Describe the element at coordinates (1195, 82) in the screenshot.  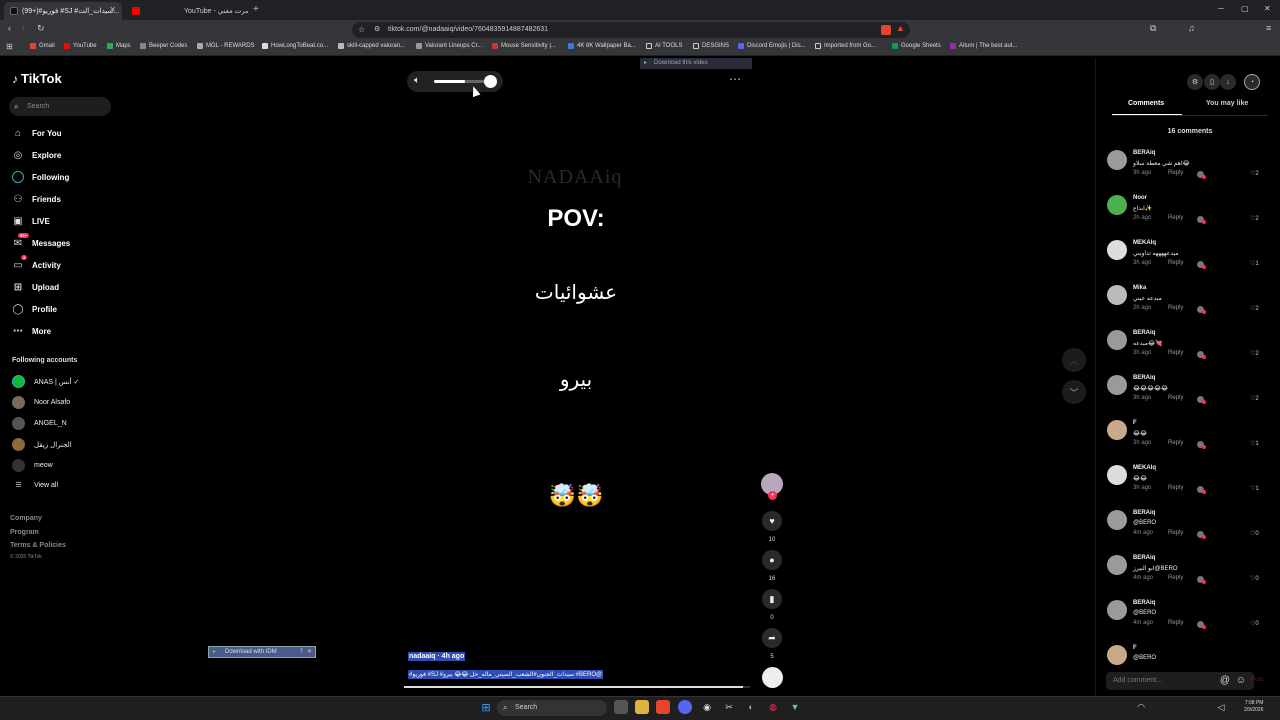
I see `settings-icon: ⚙` at that location.